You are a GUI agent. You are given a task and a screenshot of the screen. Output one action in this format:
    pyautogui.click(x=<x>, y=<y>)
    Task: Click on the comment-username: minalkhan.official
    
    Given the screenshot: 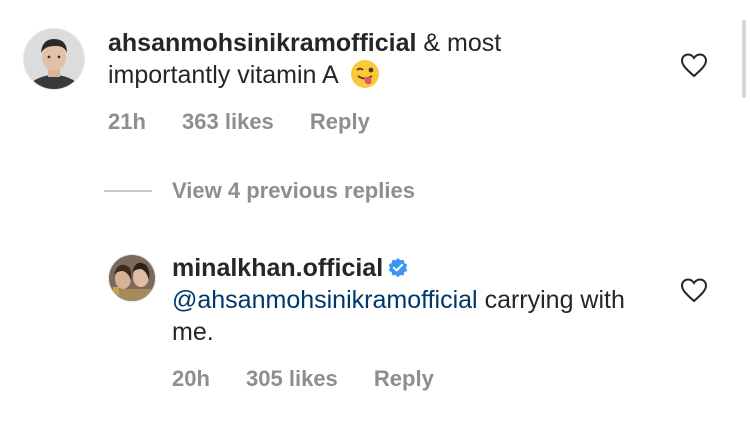 What is the action you would take?
    pyautogui.click(x=277, y=268)
    